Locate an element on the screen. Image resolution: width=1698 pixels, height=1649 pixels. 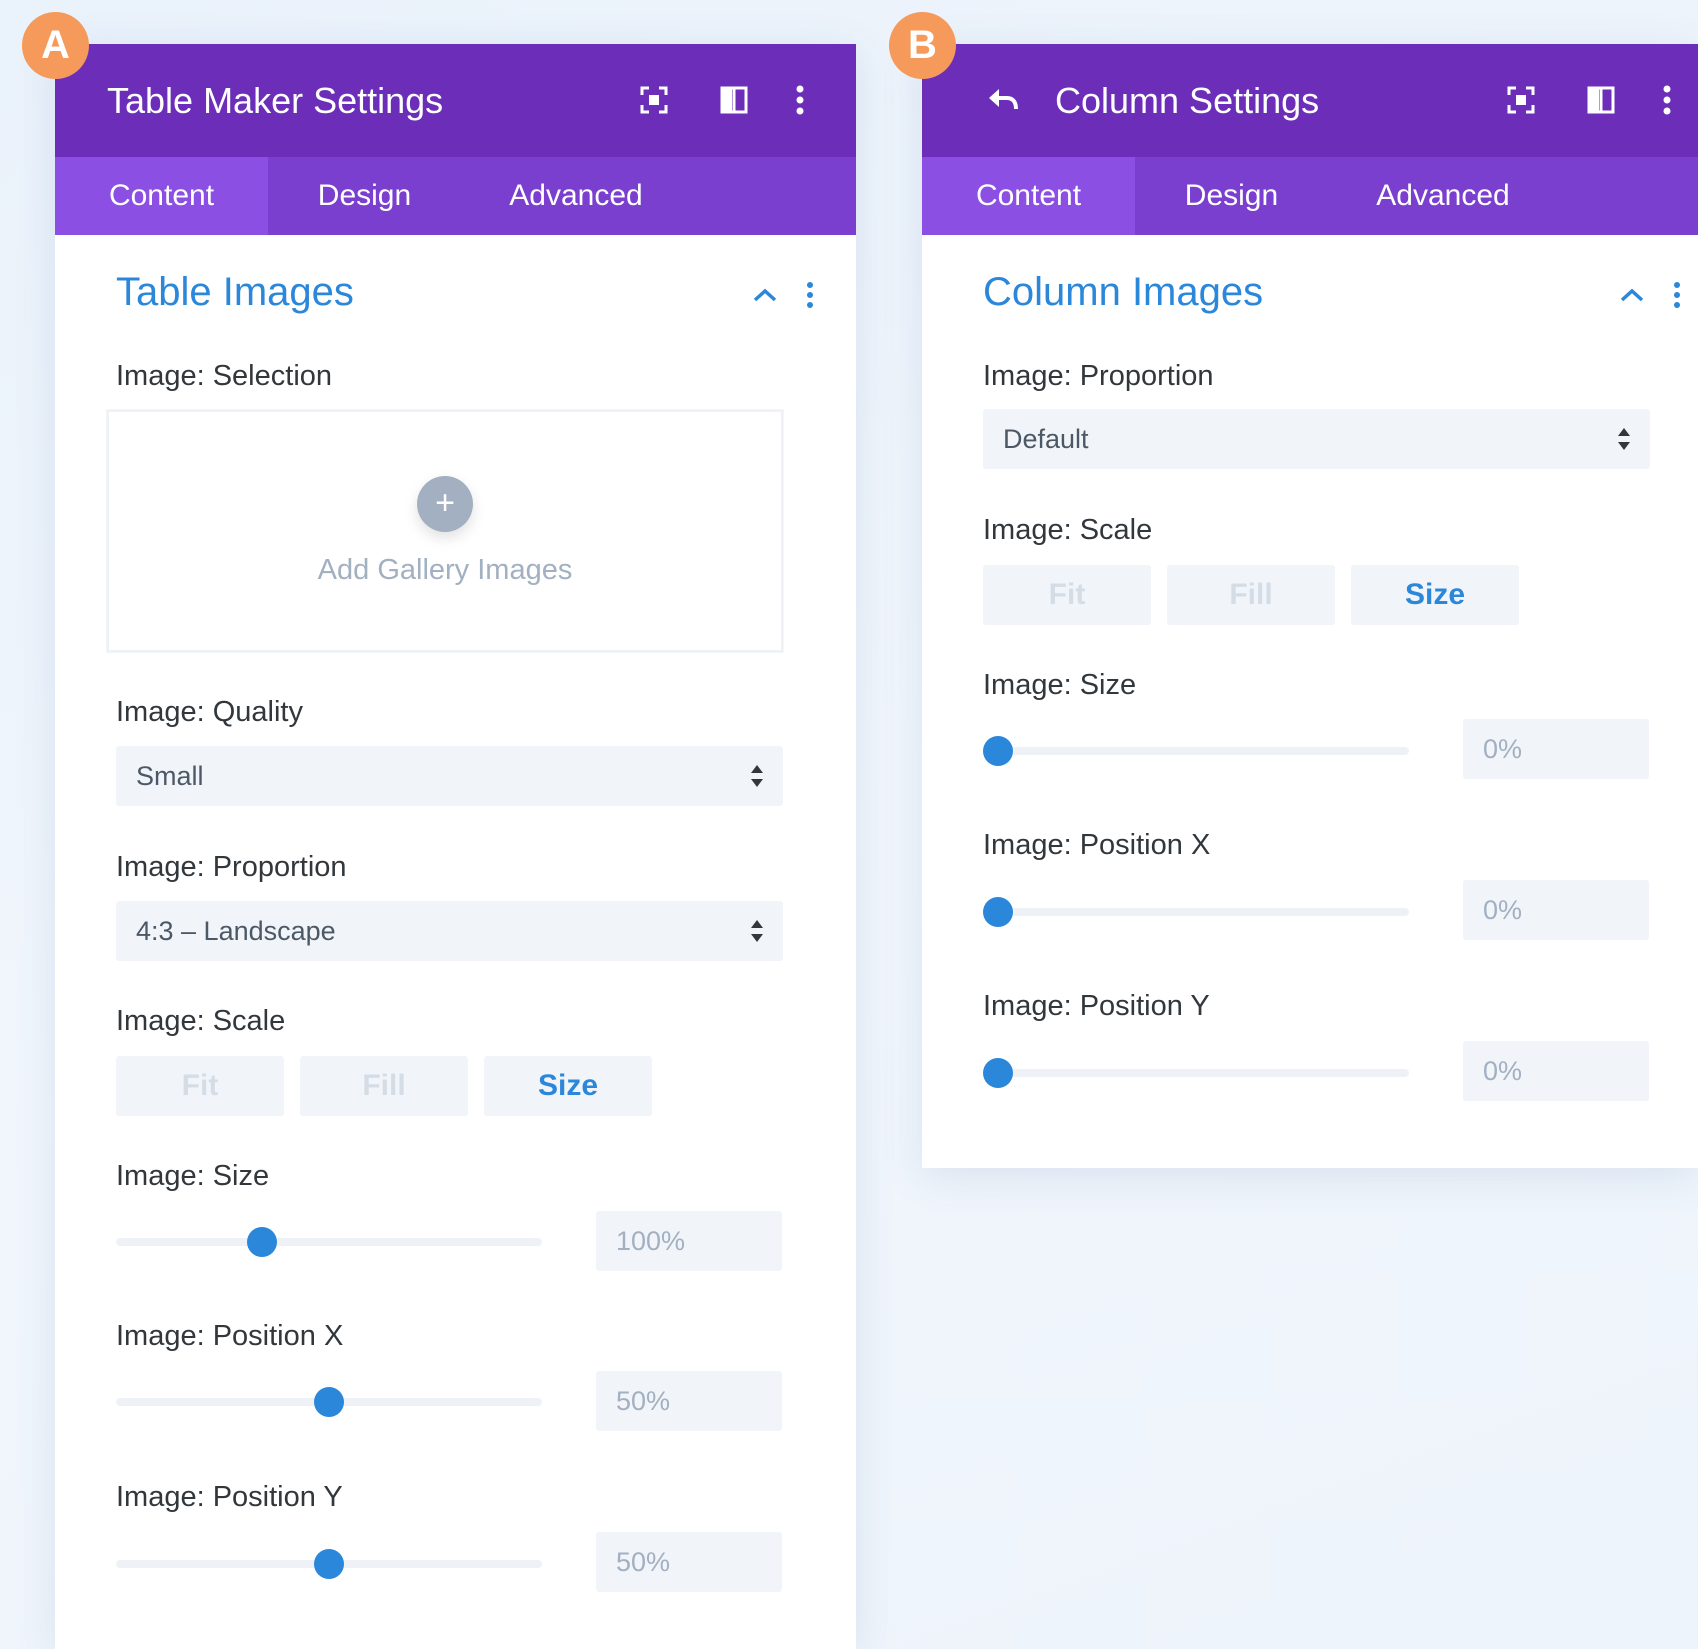
gallery-upload-area: + Add Gallery Images is located at coordinates (445, 531).